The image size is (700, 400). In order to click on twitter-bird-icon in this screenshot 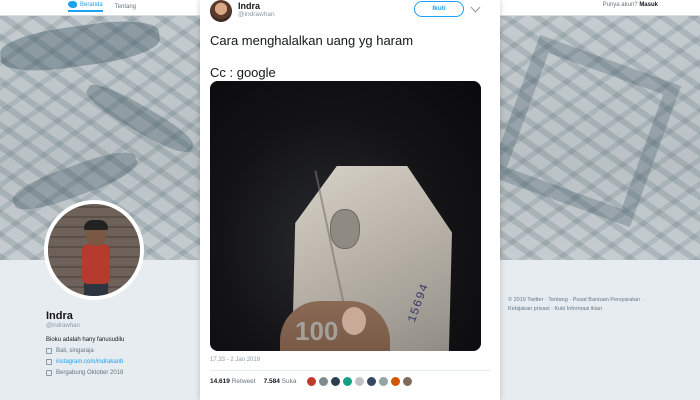, I will do `click(72, 4)`.